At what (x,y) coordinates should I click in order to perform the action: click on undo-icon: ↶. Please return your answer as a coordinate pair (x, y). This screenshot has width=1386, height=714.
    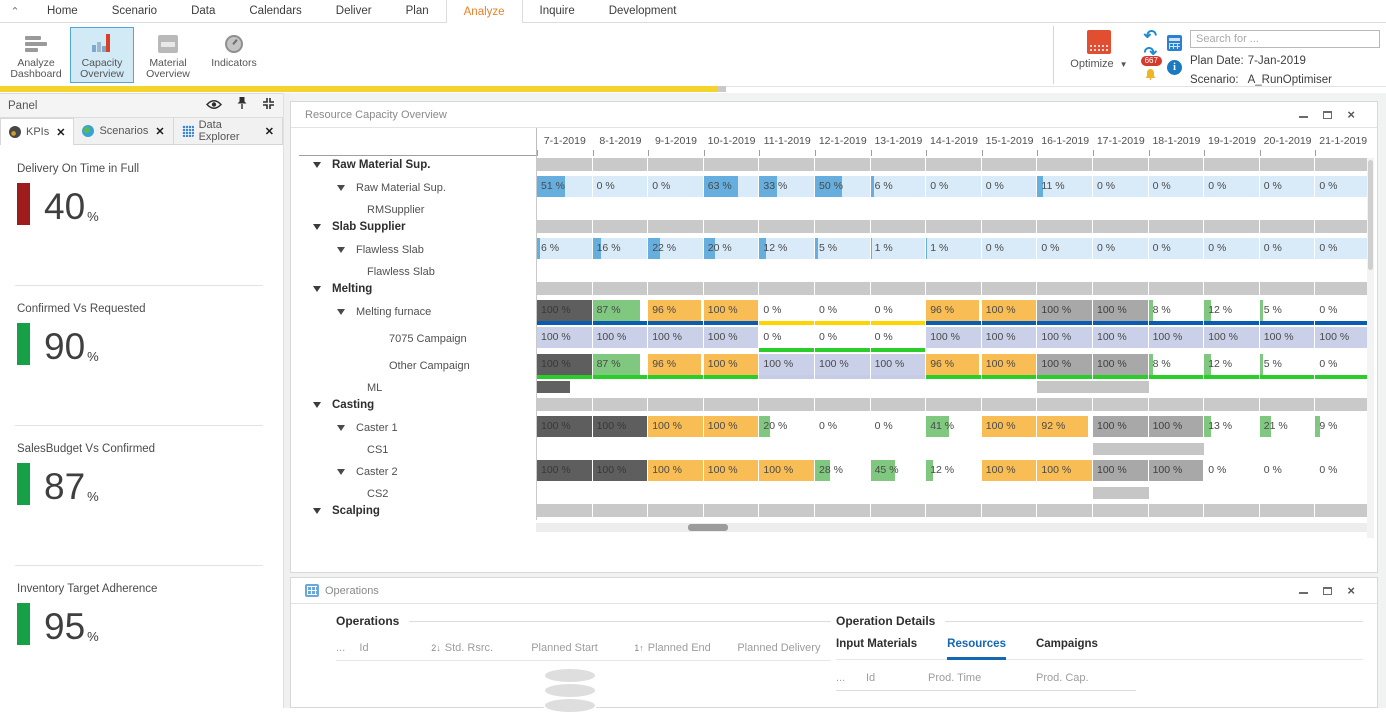
    Looking at the image, I should click on (1150, 37).